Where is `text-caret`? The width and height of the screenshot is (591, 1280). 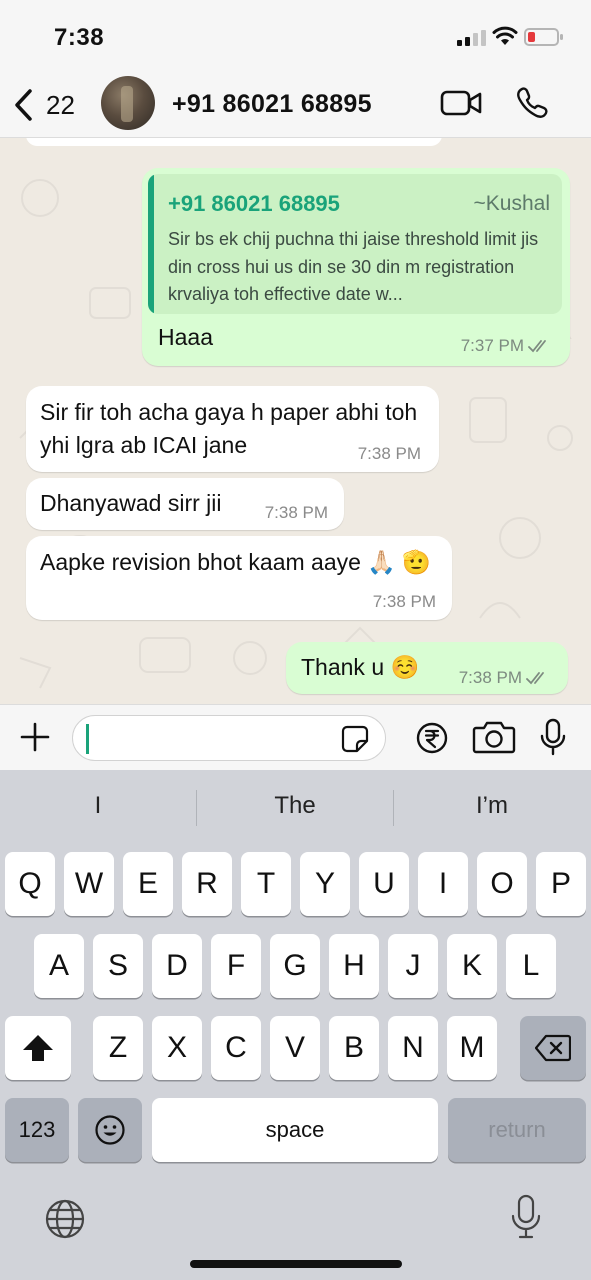 text-caret is located at coordinates (87, 739).